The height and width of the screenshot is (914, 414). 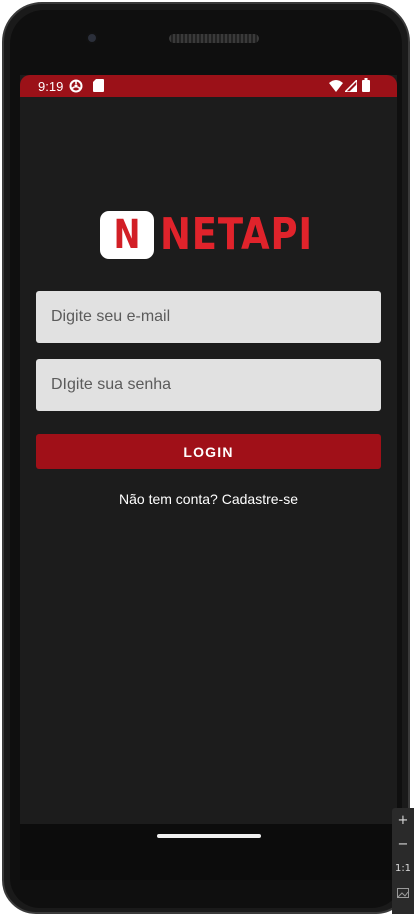 What do you see at coordinates (208, 385) in the screenshot?
I see `password-input` at bounding box center [208, 385].